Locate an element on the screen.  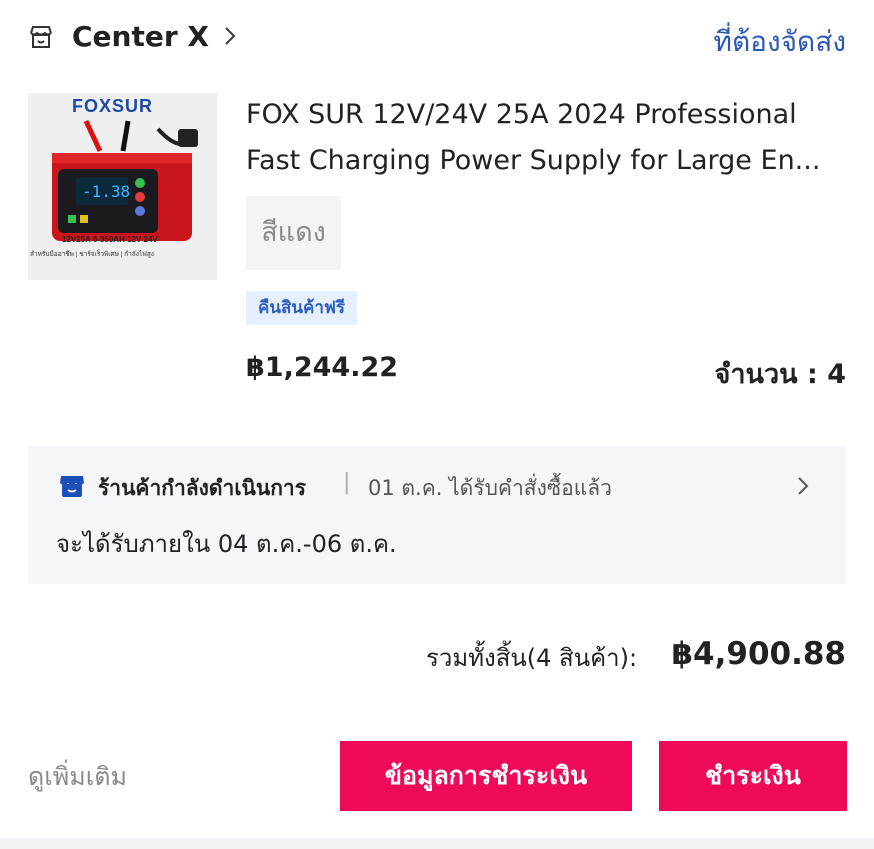
product-image-spec: 12V25A 6-350AH 12V 24V is located at coordinates (110, 239).